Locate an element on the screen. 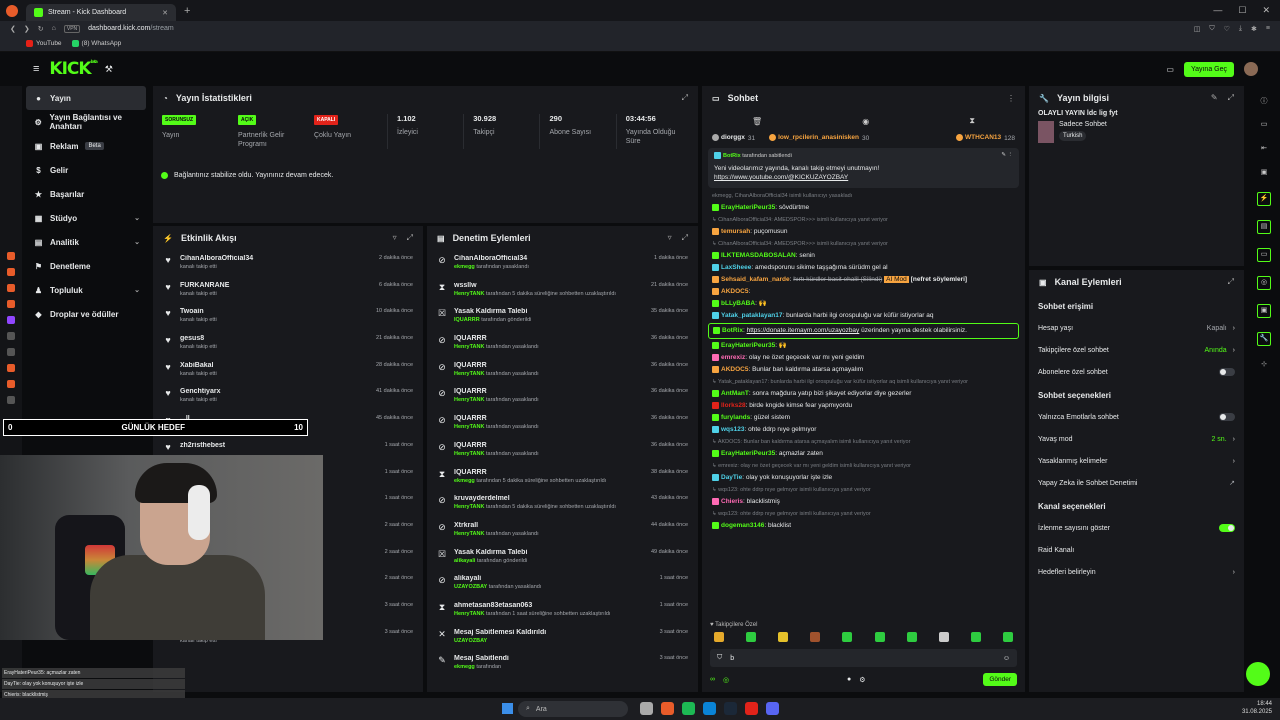  top-chatter: low_rpcilerin_anasinisken 30 is located at coordinates (819, 138).